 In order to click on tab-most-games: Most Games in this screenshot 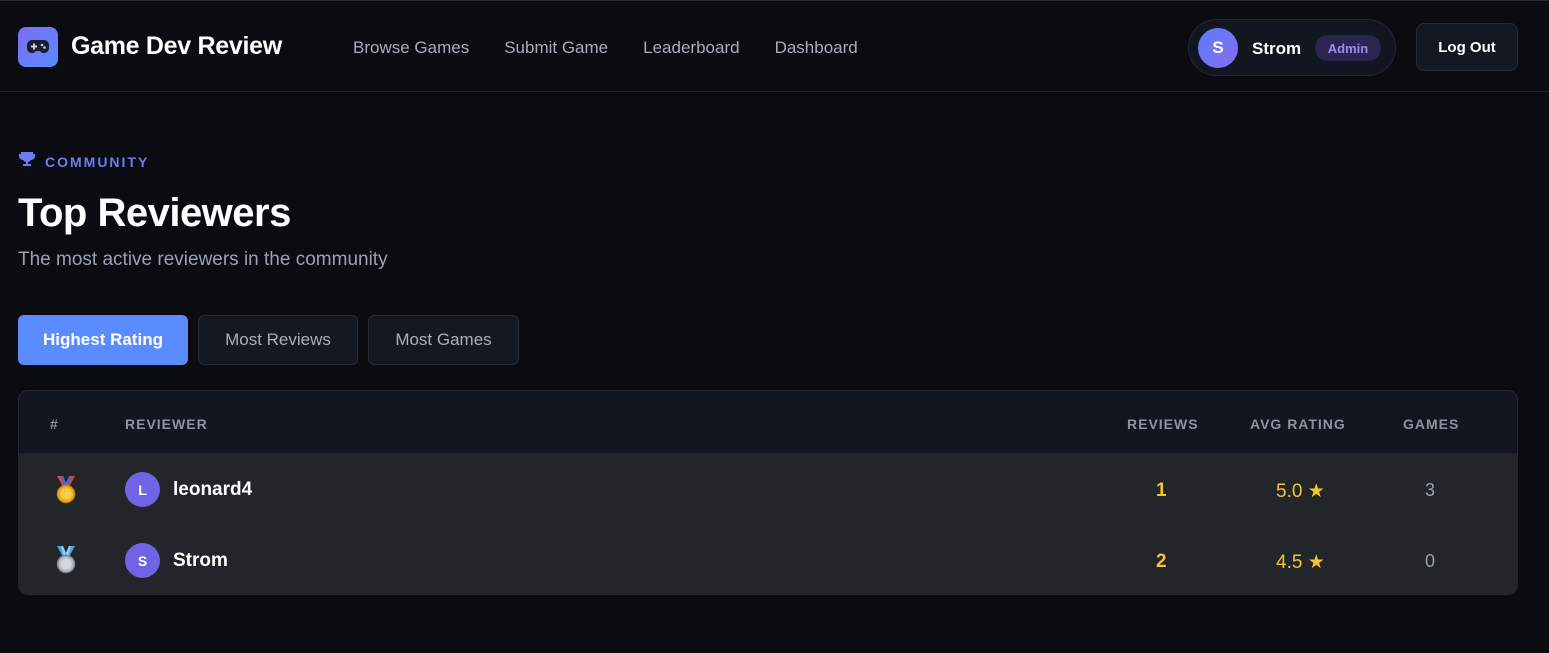, I will do `click(443, 340)`.